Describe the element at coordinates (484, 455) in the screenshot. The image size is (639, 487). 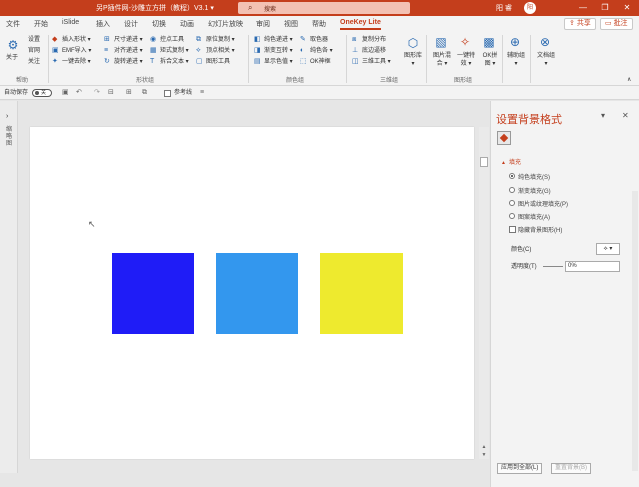
I see `scroll-down-icon: ▼` at that location.